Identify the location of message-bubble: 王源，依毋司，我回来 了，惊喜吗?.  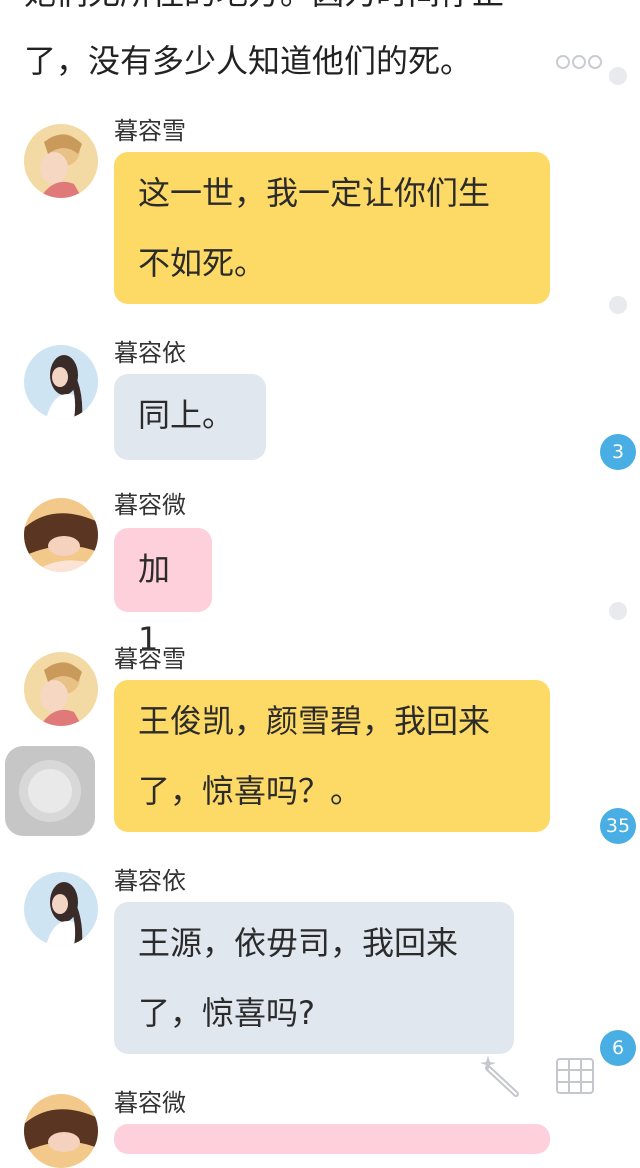
(314, 978).